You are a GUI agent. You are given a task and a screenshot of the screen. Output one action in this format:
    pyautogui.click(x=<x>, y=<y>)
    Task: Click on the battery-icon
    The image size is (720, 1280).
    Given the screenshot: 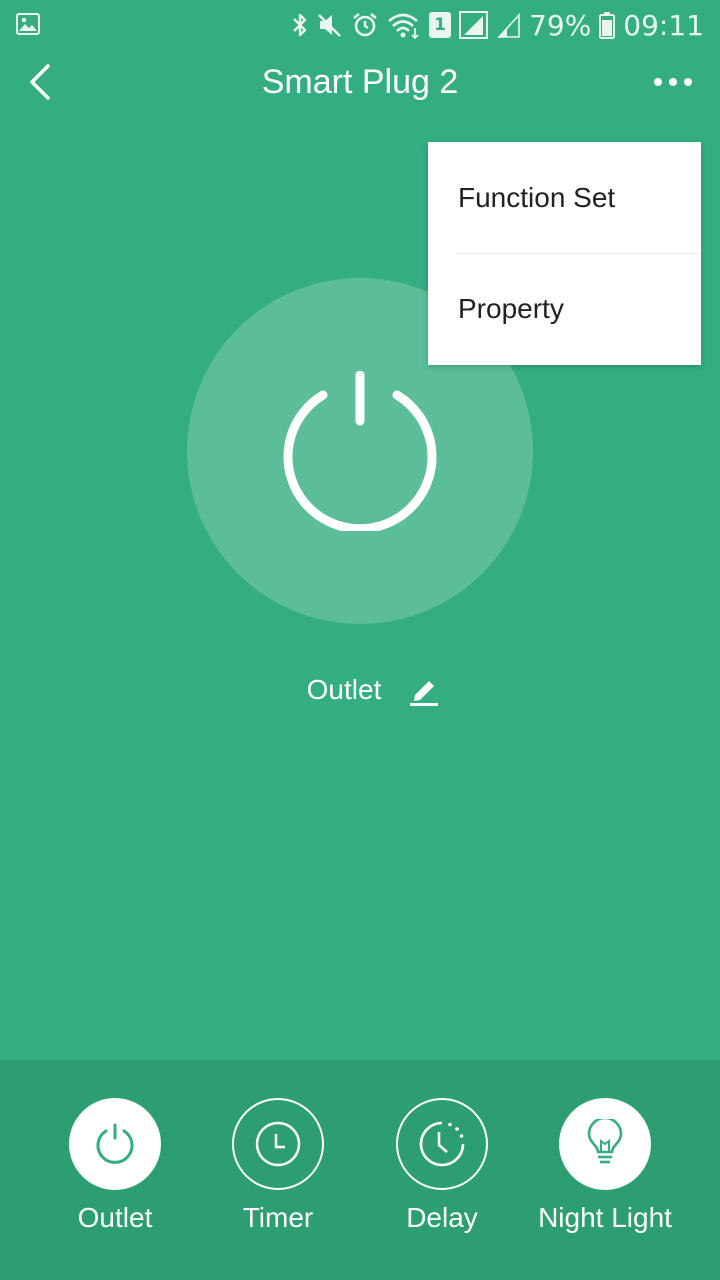 What is the action you would take?
    pyautogui.click(x=607, y=25)
    